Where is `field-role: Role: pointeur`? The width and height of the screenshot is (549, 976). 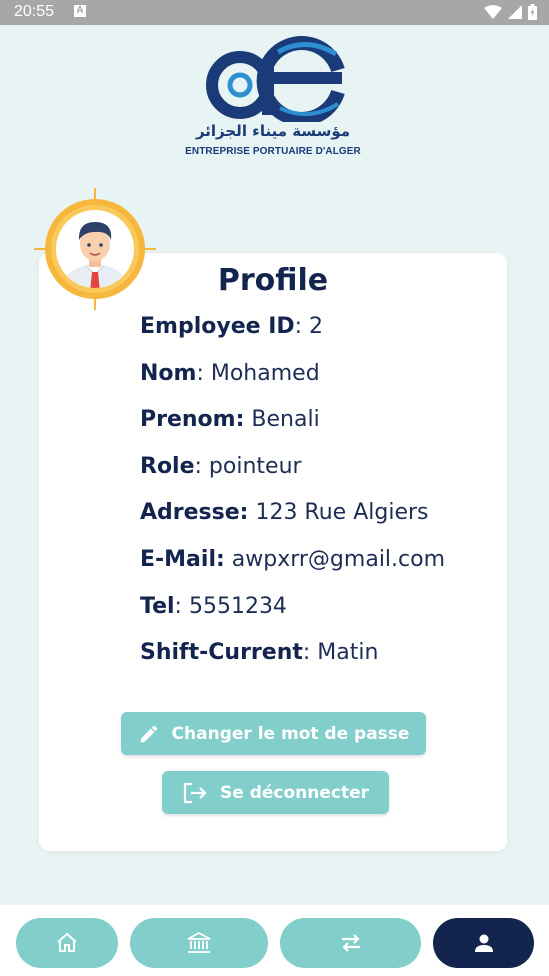 field-role: Role: pointeur is located at coordinates (292, 477).